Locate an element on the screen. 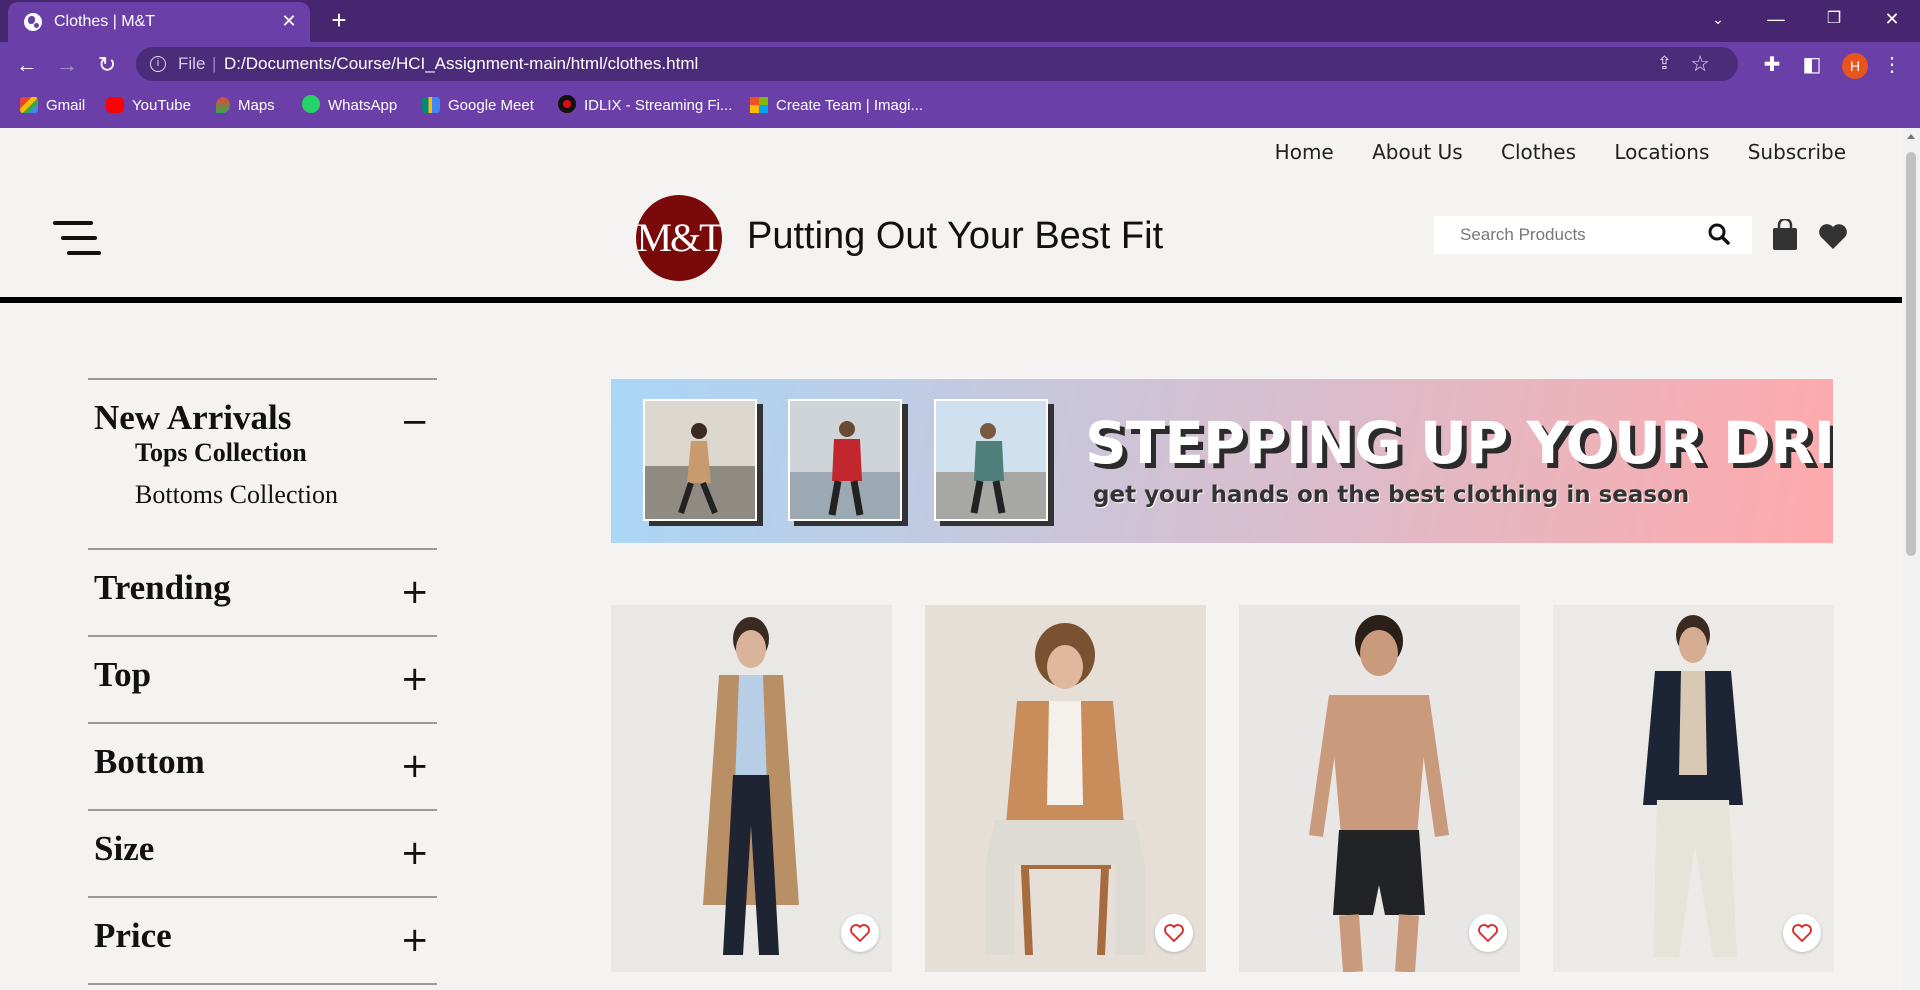  minimize-button: — is located at coordinates (1776, 19).